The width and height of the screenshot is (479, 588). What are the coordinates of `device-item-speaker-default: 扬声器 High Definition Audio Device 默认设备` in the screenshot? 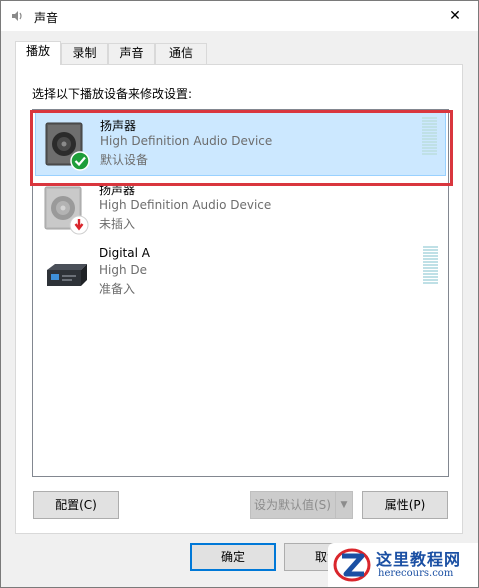 It's located at (240, 144).